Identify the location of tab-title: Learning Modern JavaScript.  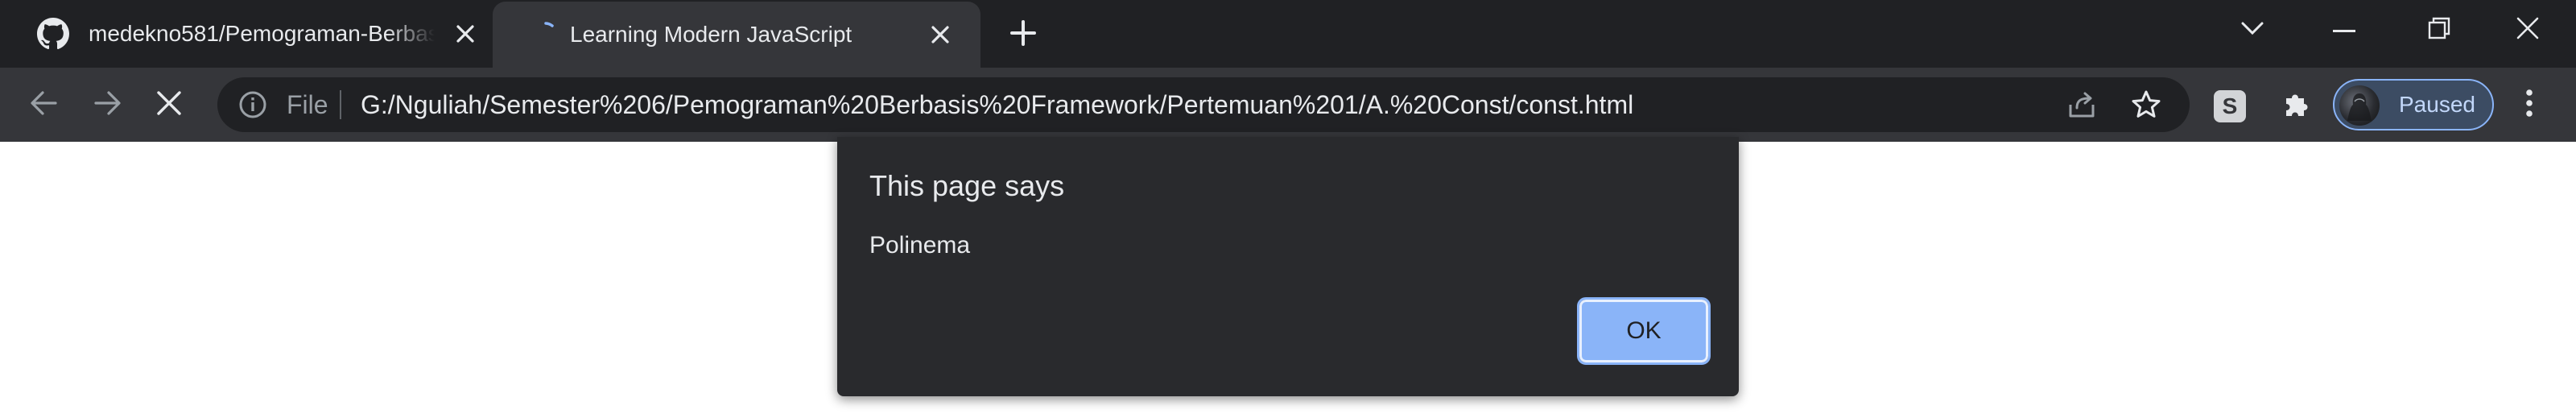
(711, 34).